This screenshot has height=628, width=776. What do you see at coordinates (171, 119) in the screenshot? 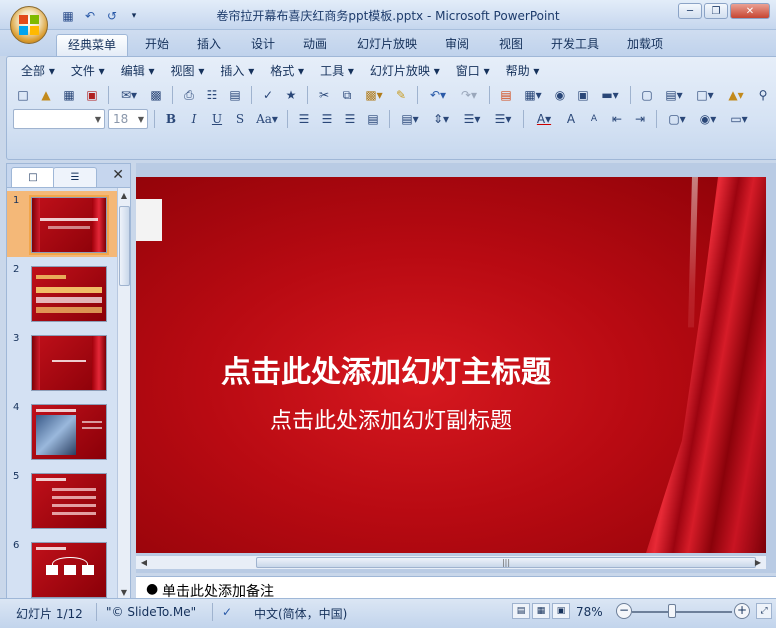
I see `bold-icon: B` at bounding box center [171, 119].